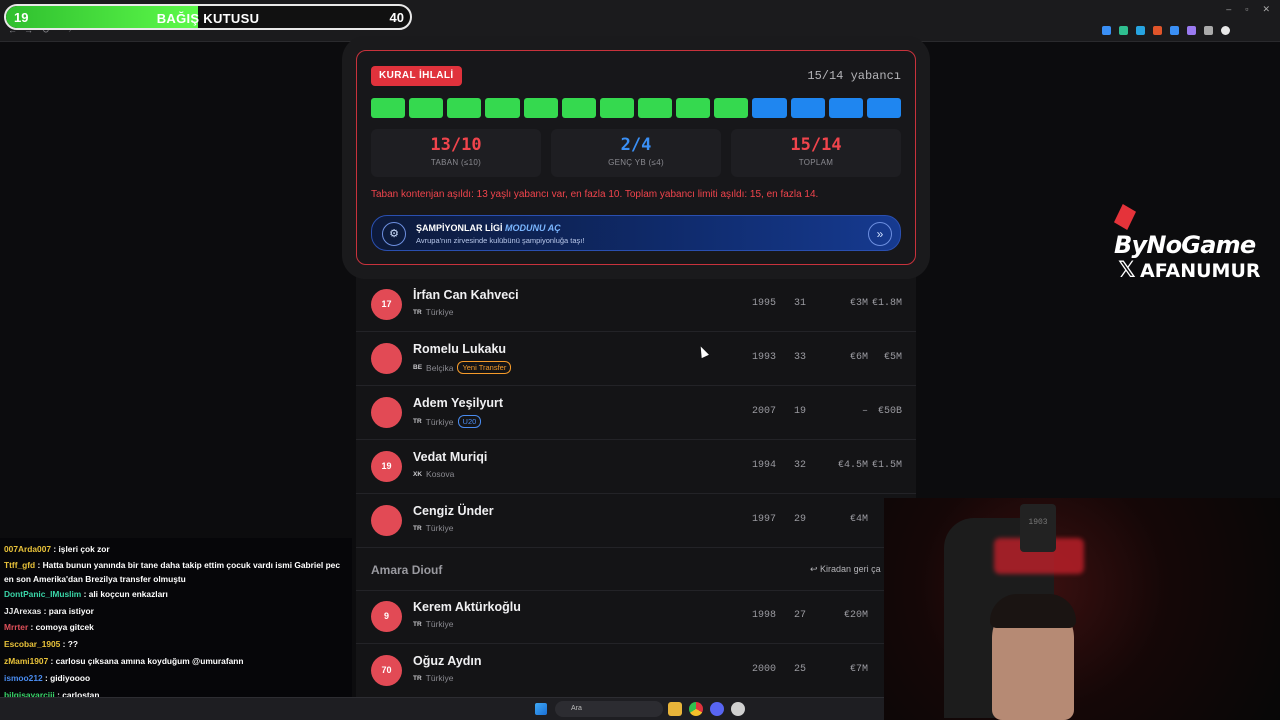 The image size is (1280, 720). I want to click on chat-username: JJArexas, so click(23, 610).